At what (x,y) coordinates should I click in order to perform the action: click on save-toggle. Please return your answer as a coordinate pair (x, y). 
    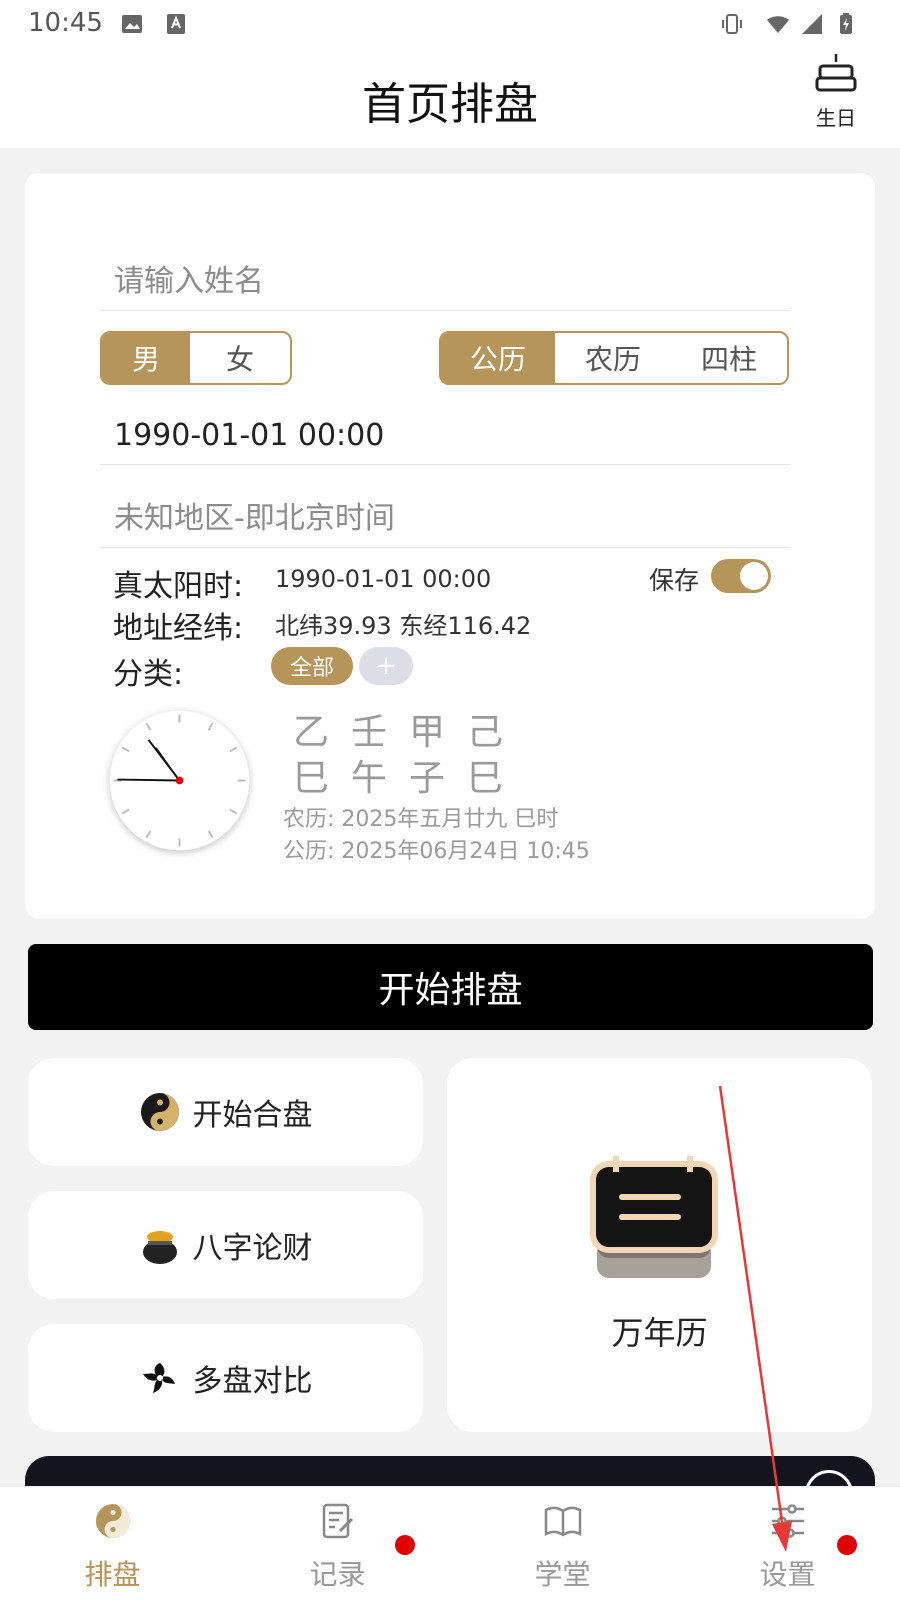
    Looking at the image, I should click on (741, 576).